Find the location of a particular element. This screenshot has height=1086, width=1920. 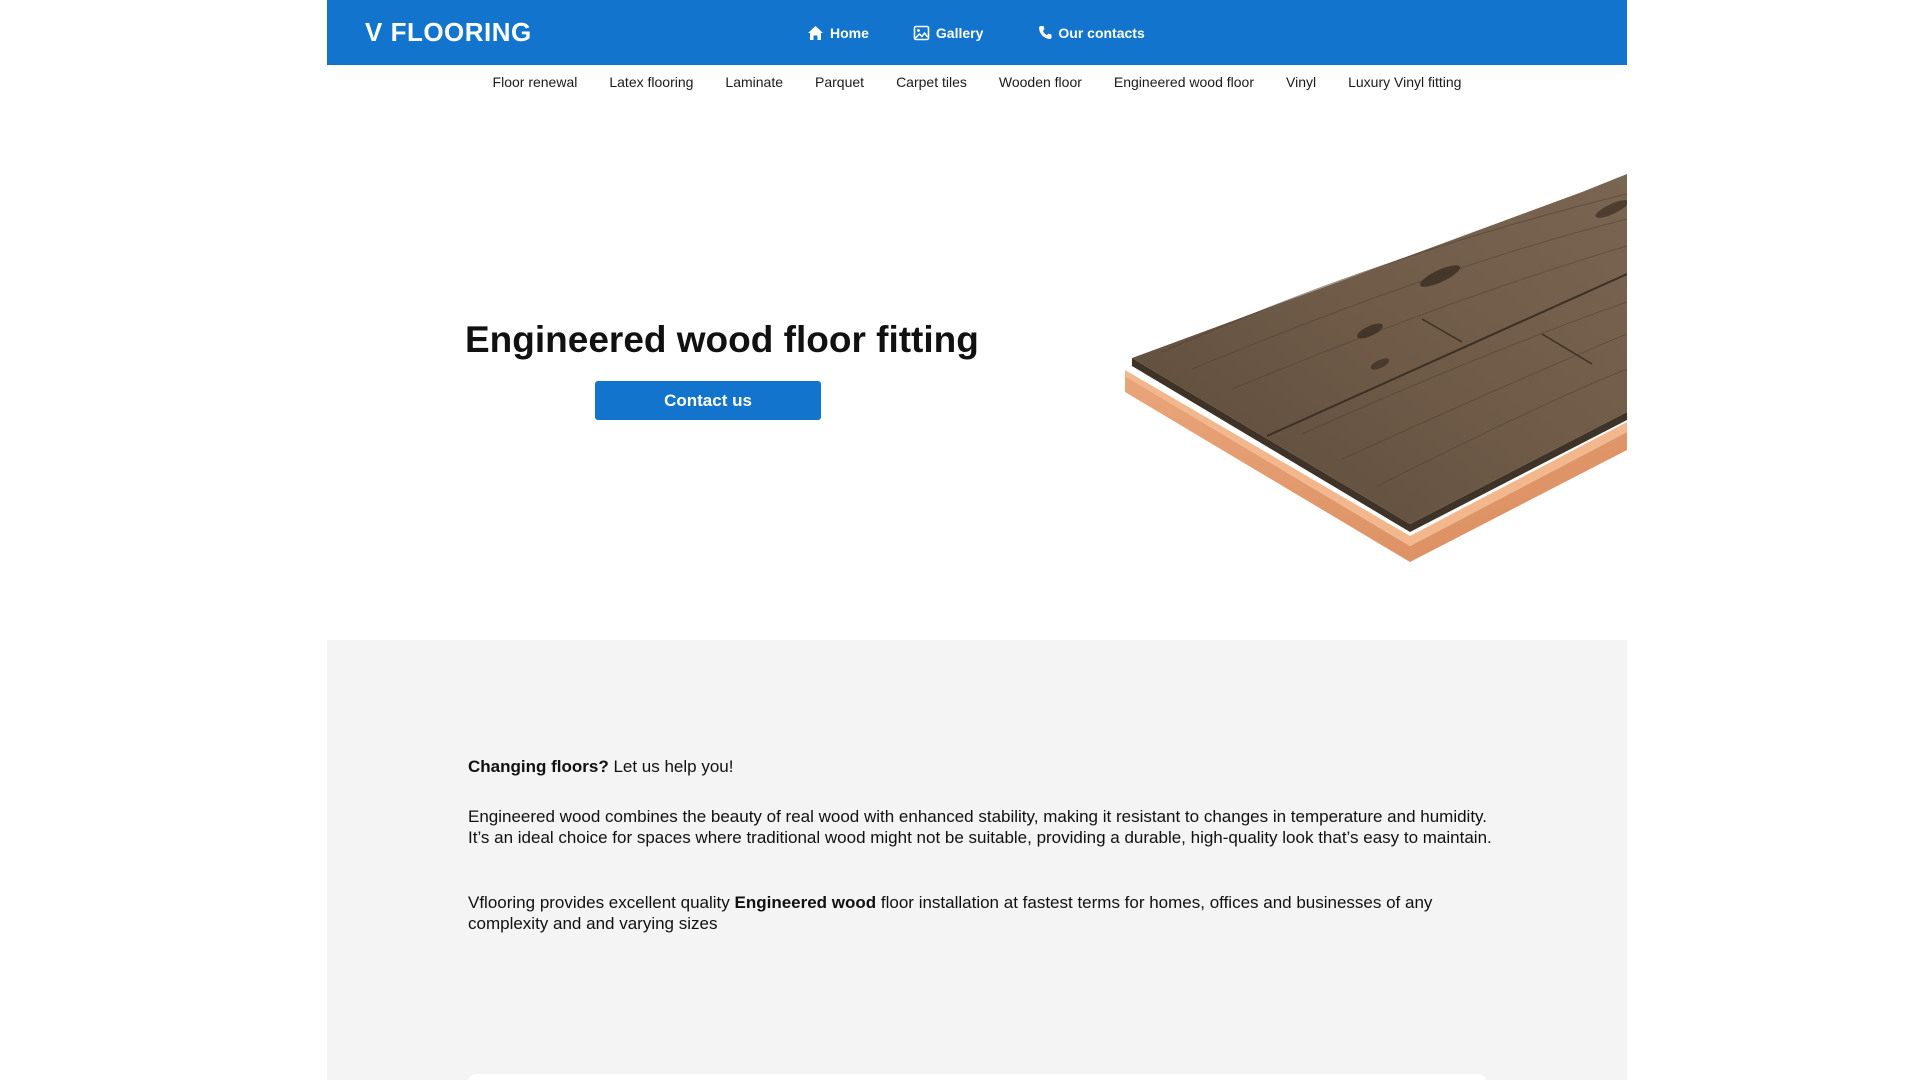

category-wooden-floor: Wooden floor is located at coordinates (1040, 82).